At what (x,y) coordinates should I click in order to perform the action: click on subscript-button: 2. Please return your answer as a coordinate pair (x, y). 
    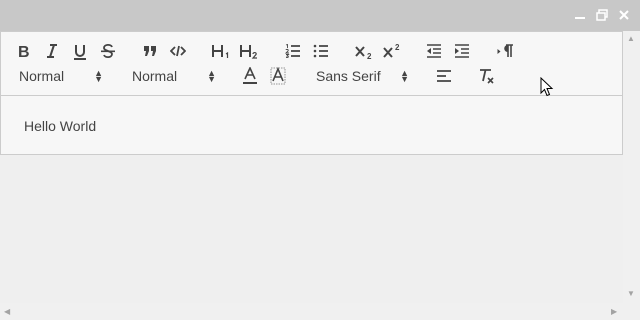
    Looking at the image, I should click on (364, 51).